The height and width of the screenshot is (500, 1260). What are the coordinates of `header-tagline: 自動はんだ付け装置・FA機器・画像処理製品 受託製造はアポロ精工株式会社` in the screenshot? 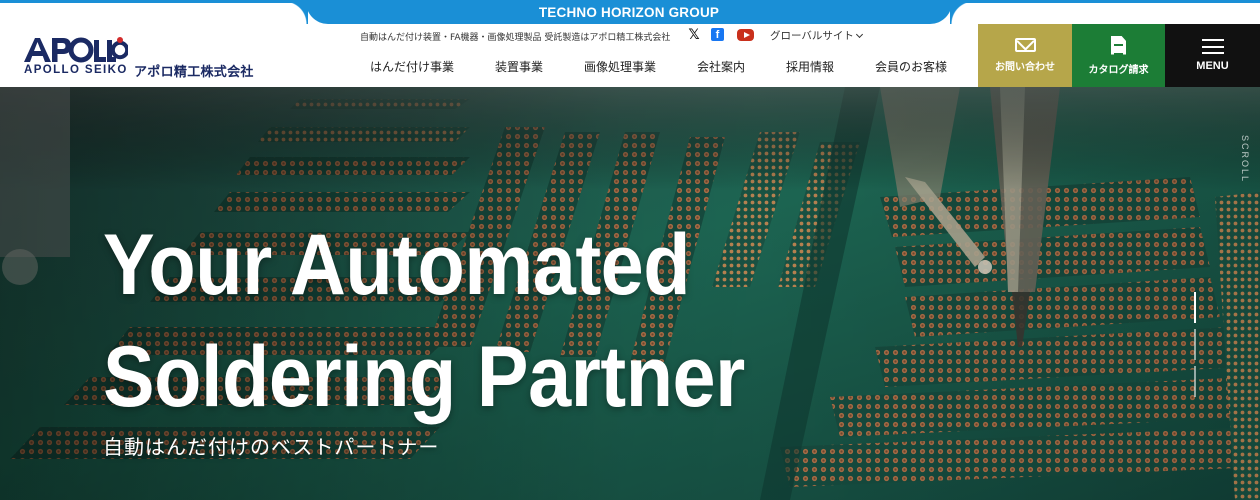 It's located at (515, 38).